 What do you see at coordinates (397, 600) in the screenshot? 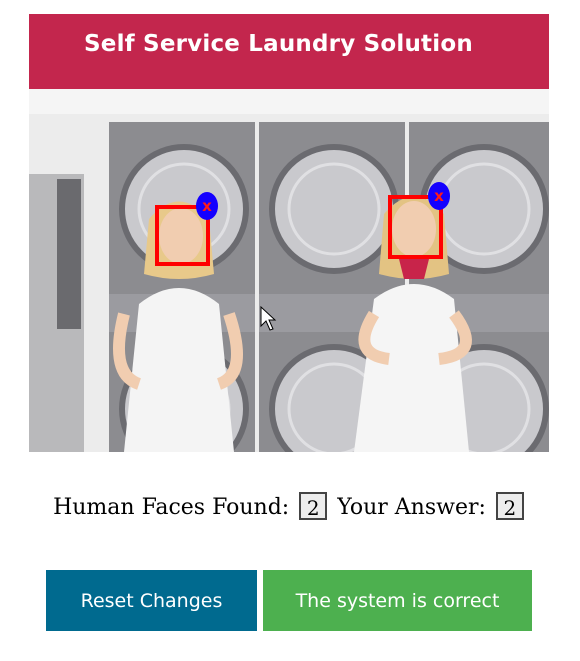
I see `system-correct-button: The system is correct` at bounding box center [397, 600].